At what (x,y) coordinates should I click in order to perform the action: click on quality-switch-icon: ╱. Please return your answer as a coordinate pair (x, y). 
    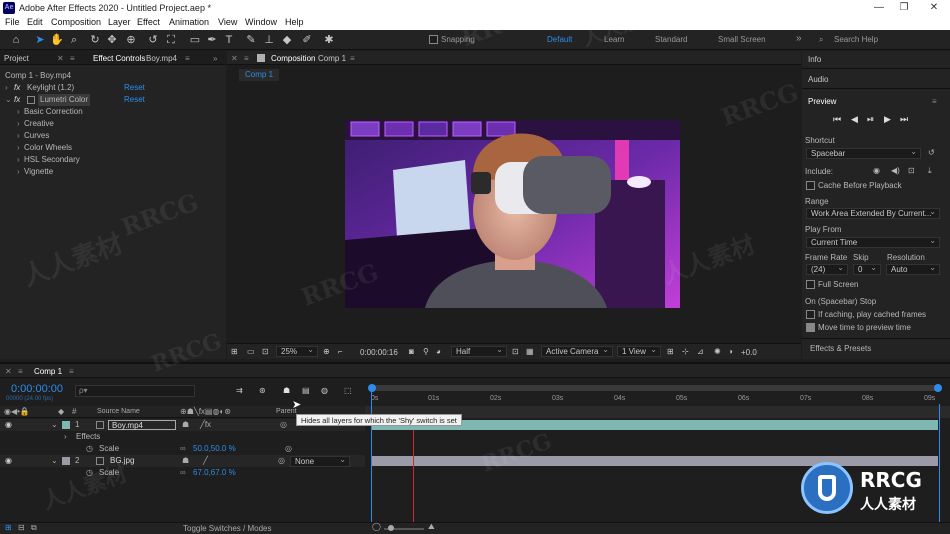
    Looking at the image, I should click on (205, 461).